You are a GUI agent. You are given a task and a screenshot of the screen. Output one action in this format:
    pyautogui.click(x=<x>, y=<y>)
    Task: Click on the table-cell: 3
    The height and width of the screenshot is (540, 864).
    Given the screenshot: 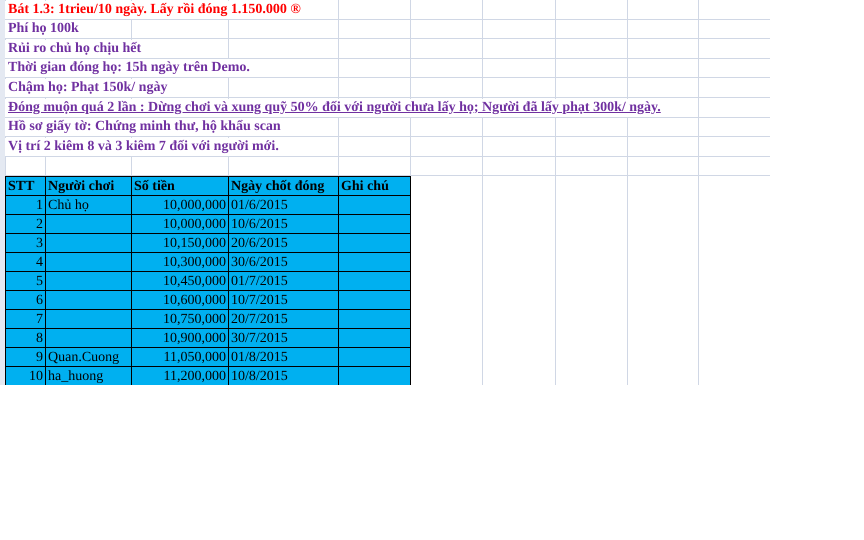 What is the action you would take?
    pyautogui.click(x=26, y=244)
    